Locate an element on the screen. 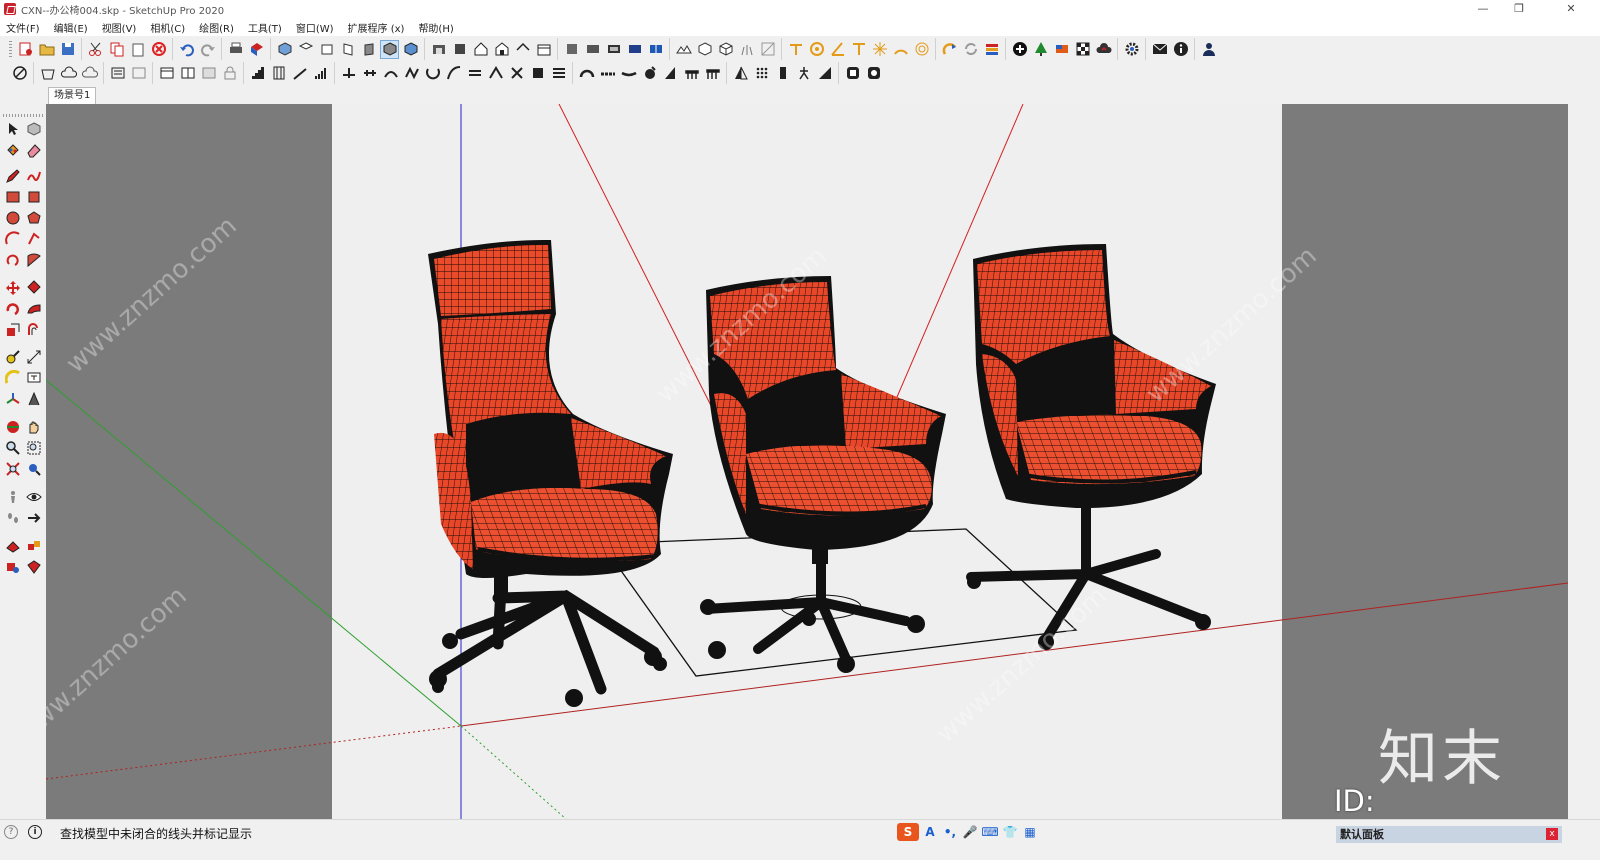  menu-edit: 编辑(E) is located at coordinates (71, 27).